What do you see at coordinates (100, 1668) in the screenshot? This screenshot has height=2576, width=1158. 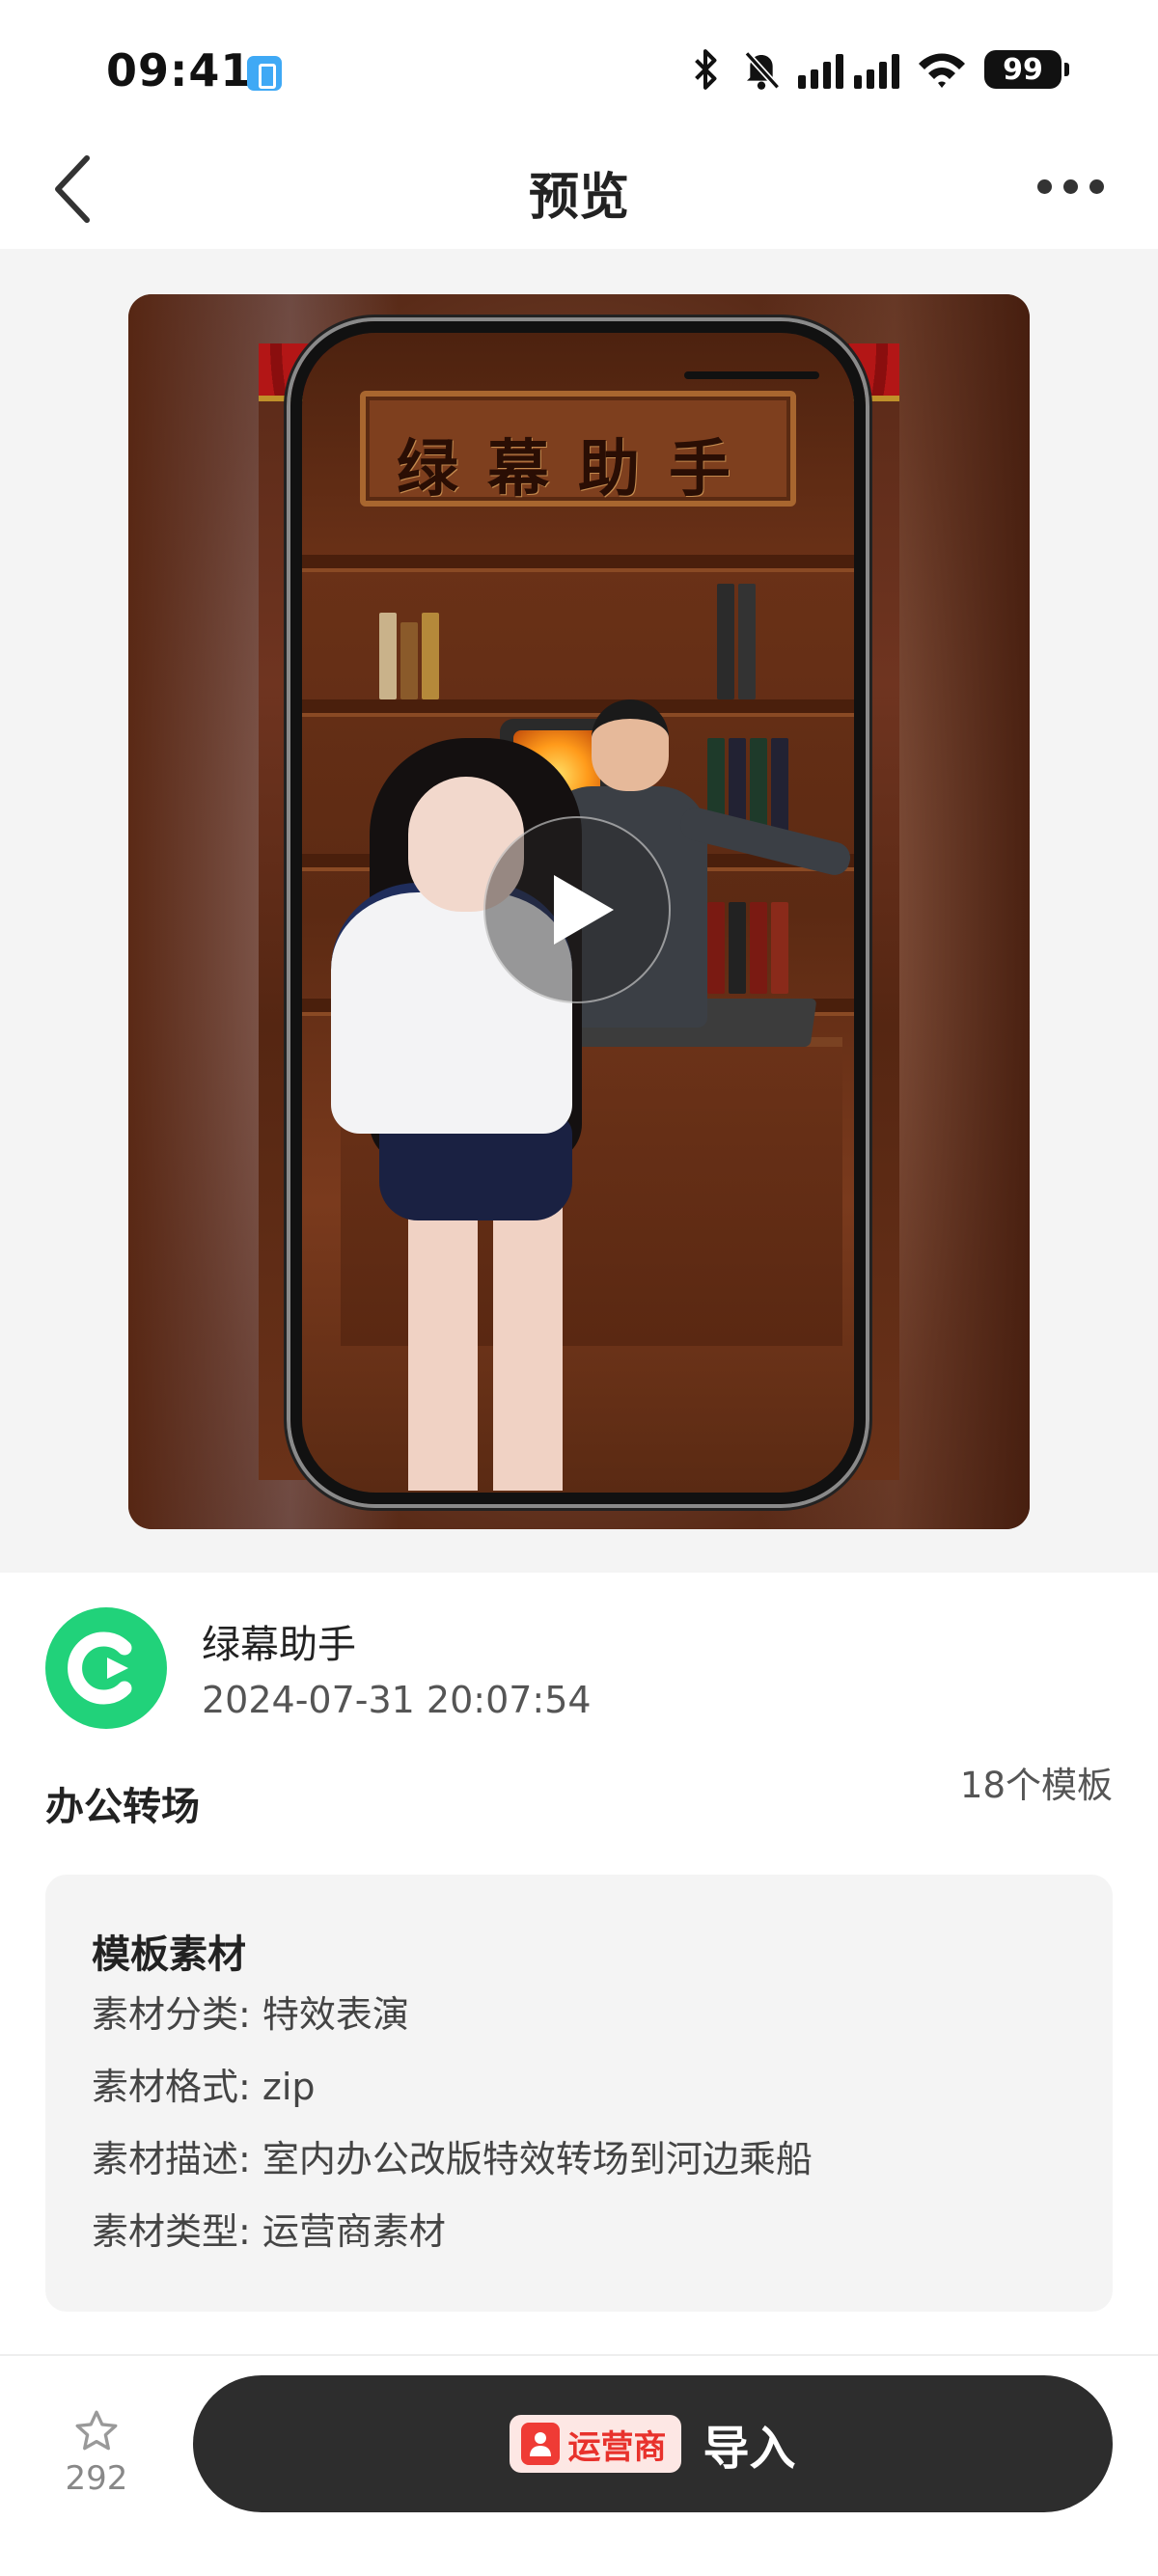 I see `logo-icon` at bounding box center [100, 1668].